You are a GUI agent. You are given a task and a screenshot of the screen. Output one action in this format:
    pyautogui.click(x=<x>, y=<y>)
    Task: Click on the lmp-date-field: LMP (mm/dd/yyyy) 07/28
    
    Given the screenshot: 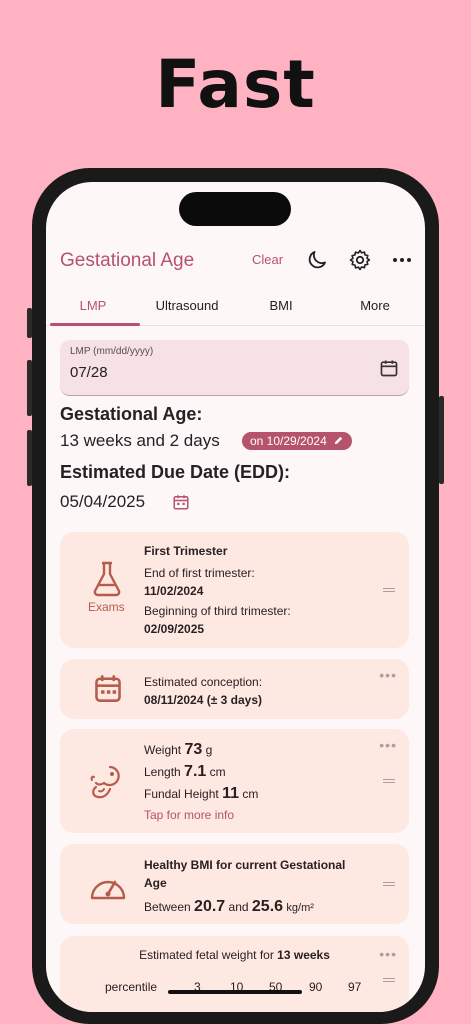 What is the action you would take?
    pyautogui.click(x=234, y=368)
    